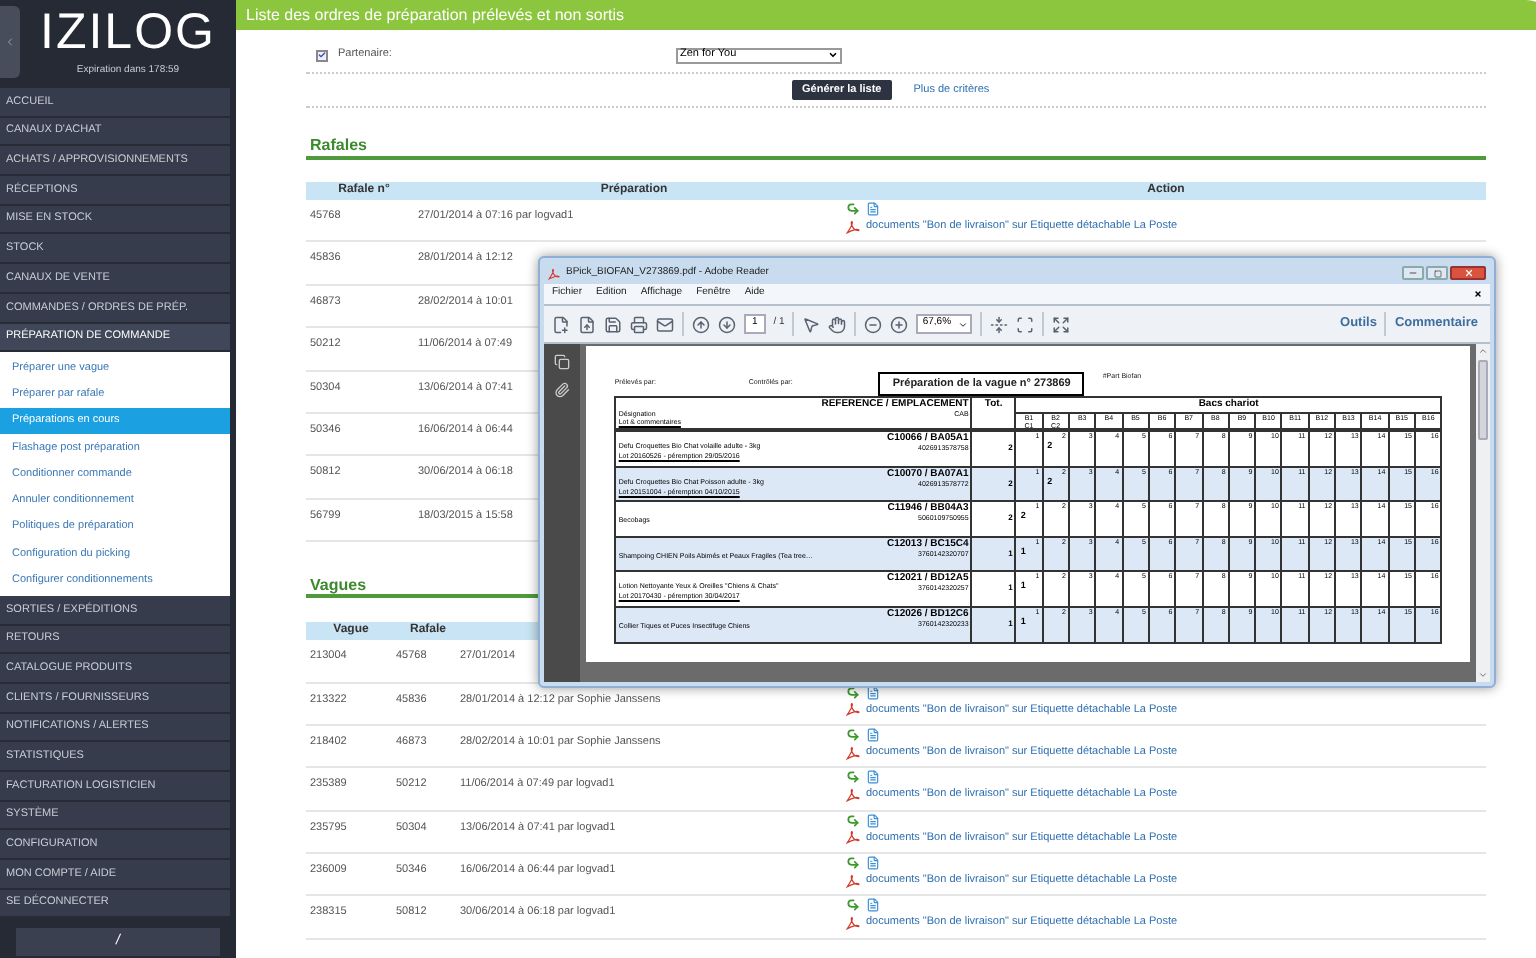 The width and height of the screenshot is (1536, 958). I want to click on select-cursor-icon, so click(811, 324).